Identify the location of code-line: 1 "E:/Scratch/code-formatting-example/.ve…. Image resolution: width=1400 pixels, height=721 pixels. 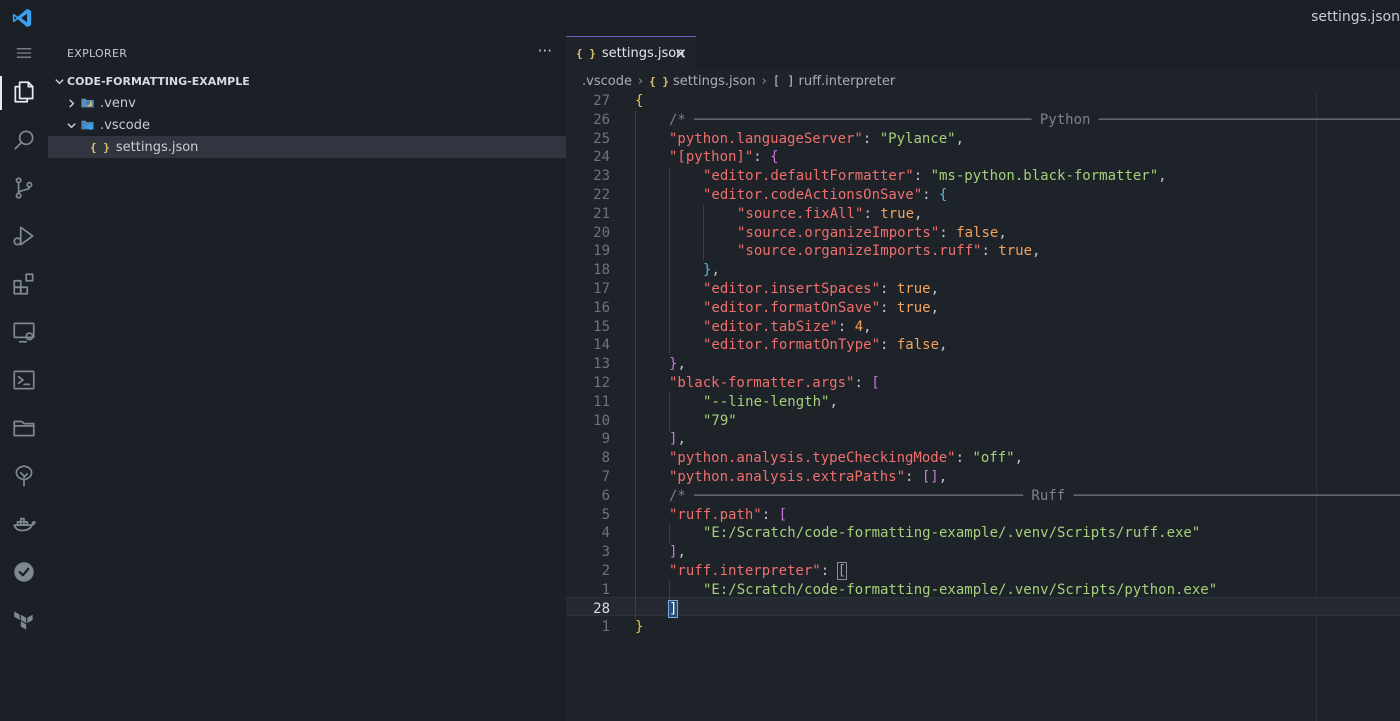
(983, 590).